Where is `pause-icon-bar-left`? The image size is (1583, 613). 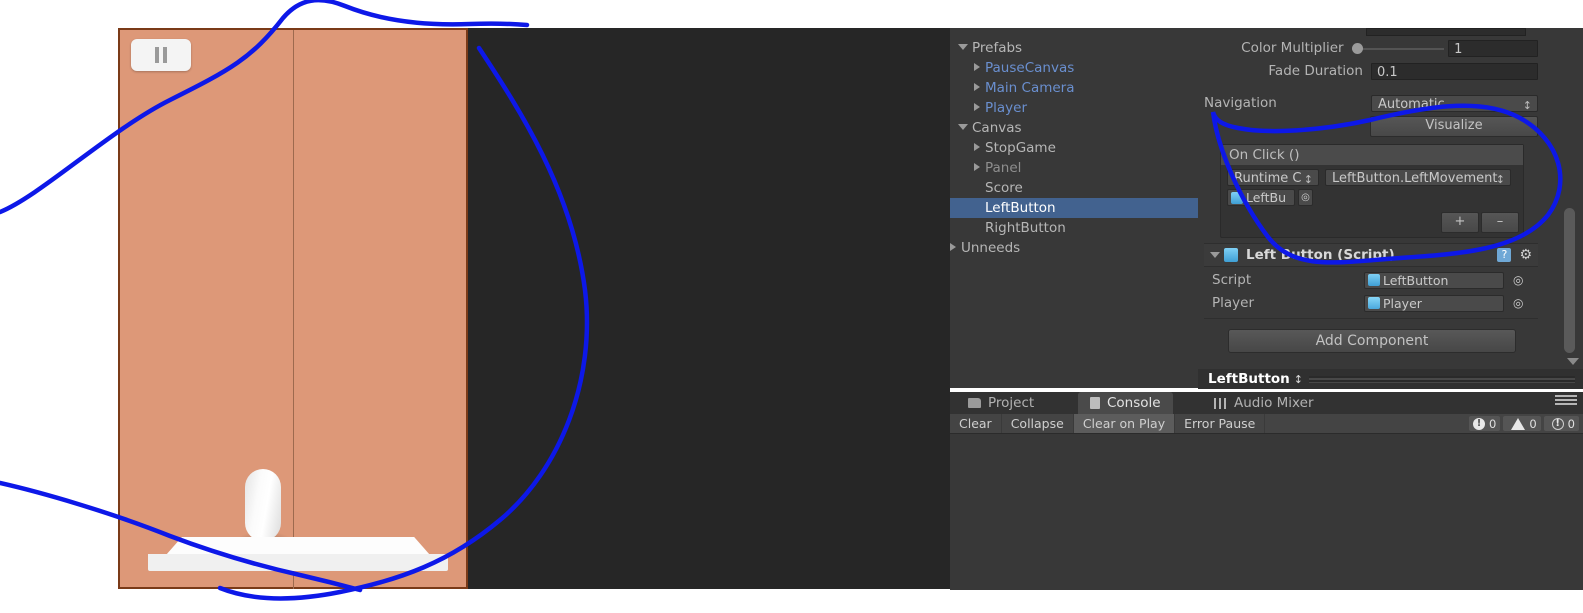
pause-icon-bar-left is located at coordinates (157, 55).